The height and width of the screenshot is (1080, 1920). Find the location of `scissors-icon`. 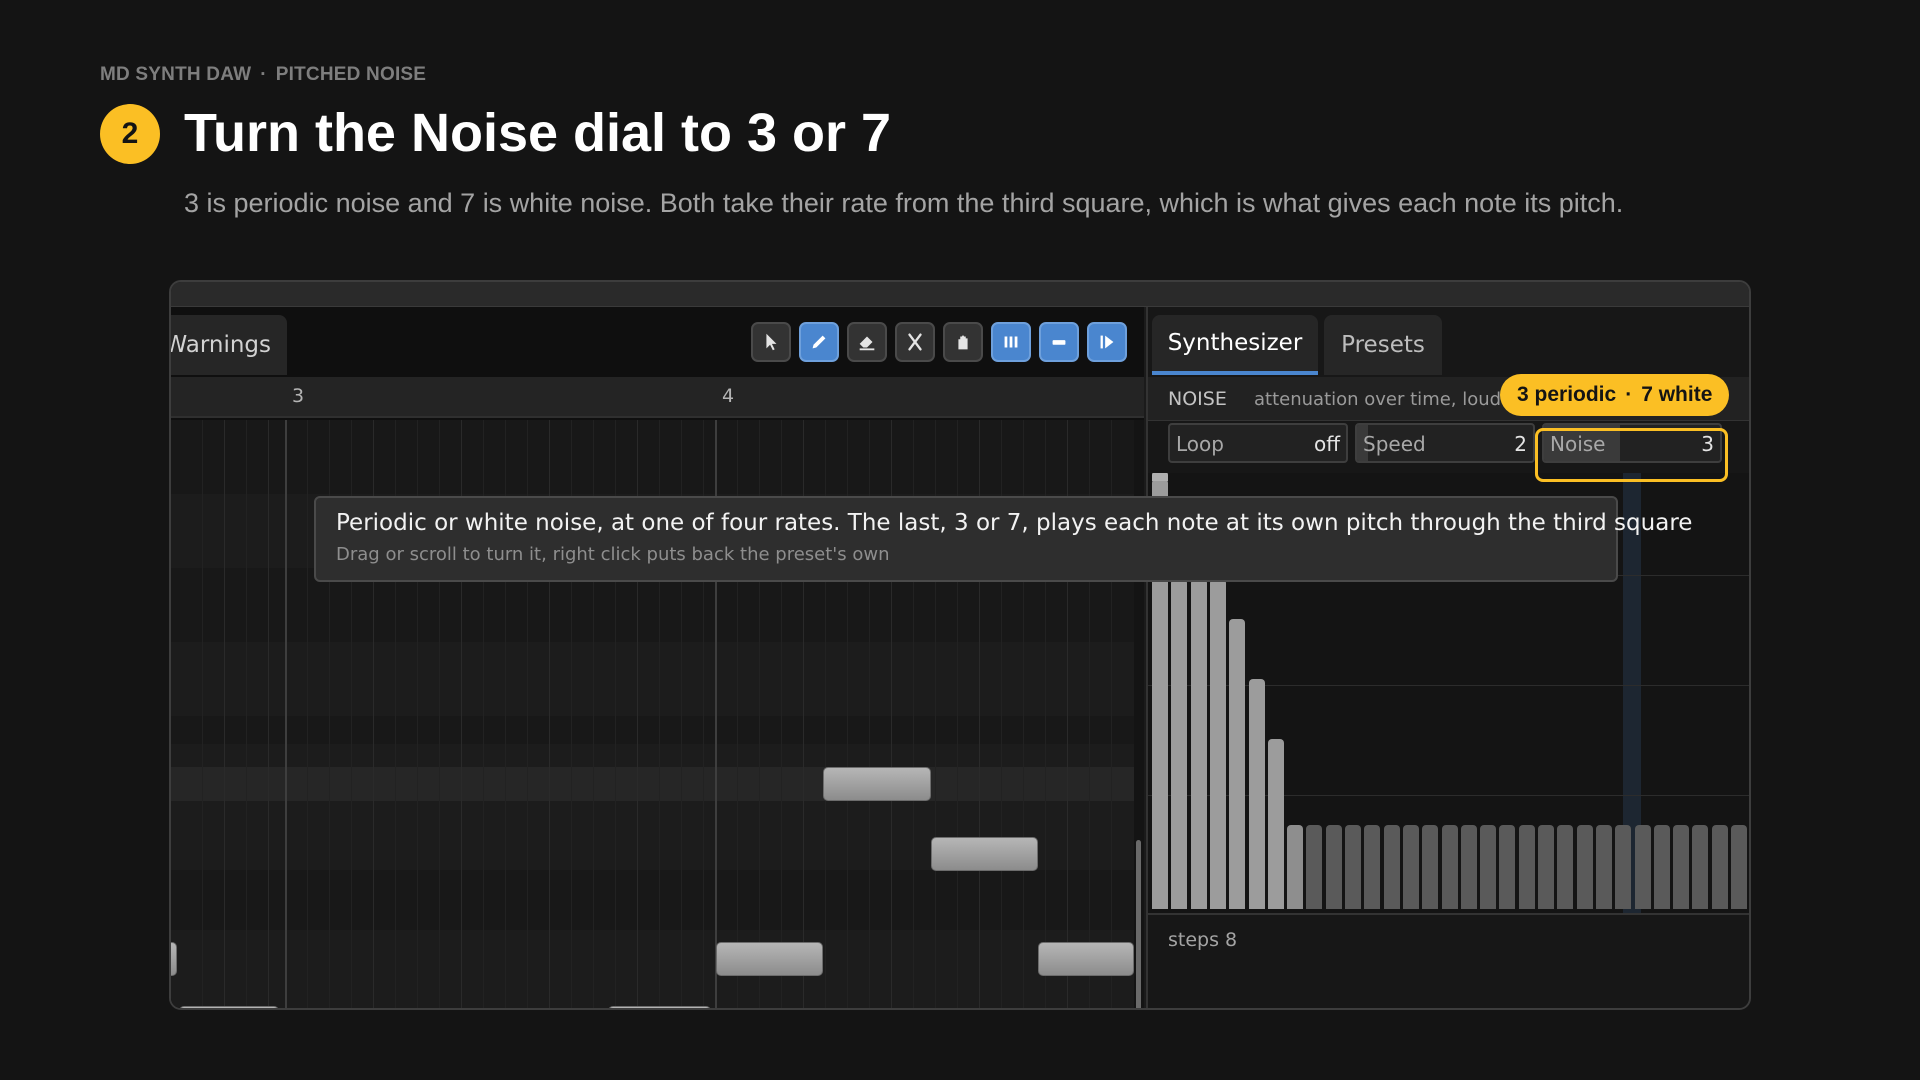

scissors-icon is located at coordinates (915, 342).